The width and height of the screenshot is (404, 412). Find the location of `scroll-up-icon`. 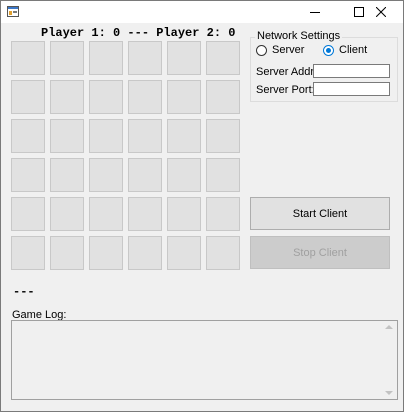

scroll-up-icon is located at coordinates (389, 327).